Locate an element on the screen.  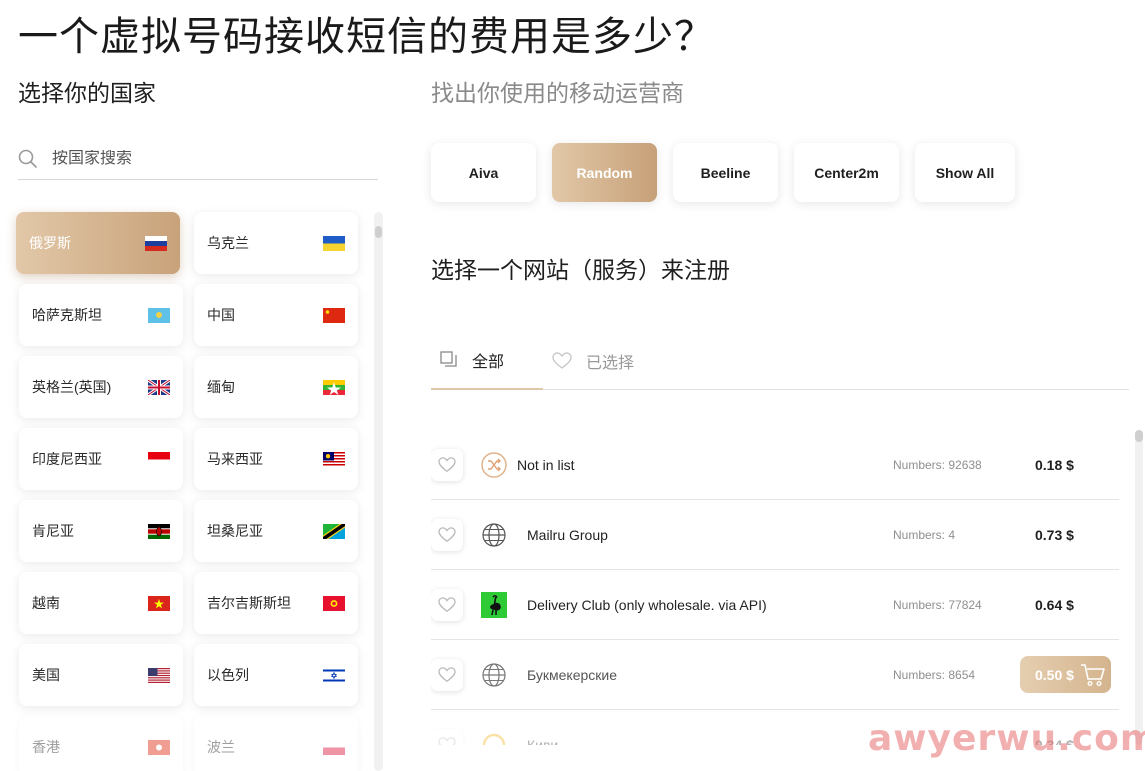
tab-label: 全部 is located at coordinates (488, 362).